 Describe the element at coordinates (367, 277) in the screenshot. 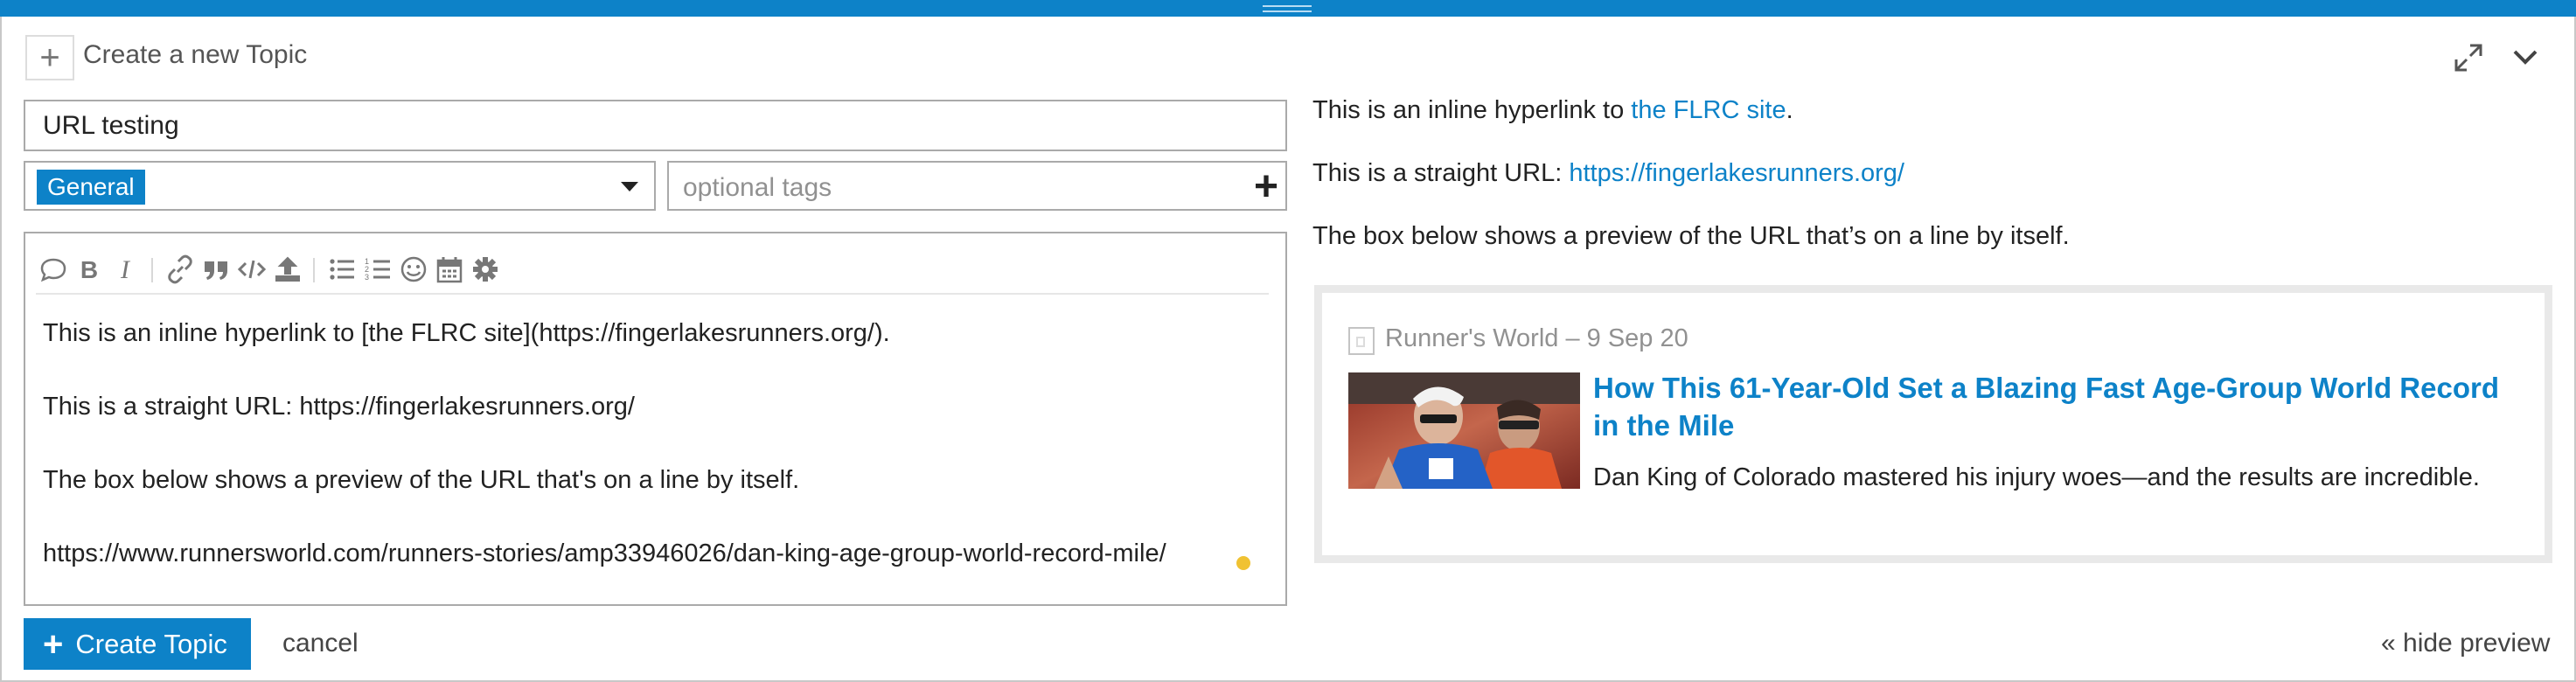

I see `svg-text: 3` at that location.